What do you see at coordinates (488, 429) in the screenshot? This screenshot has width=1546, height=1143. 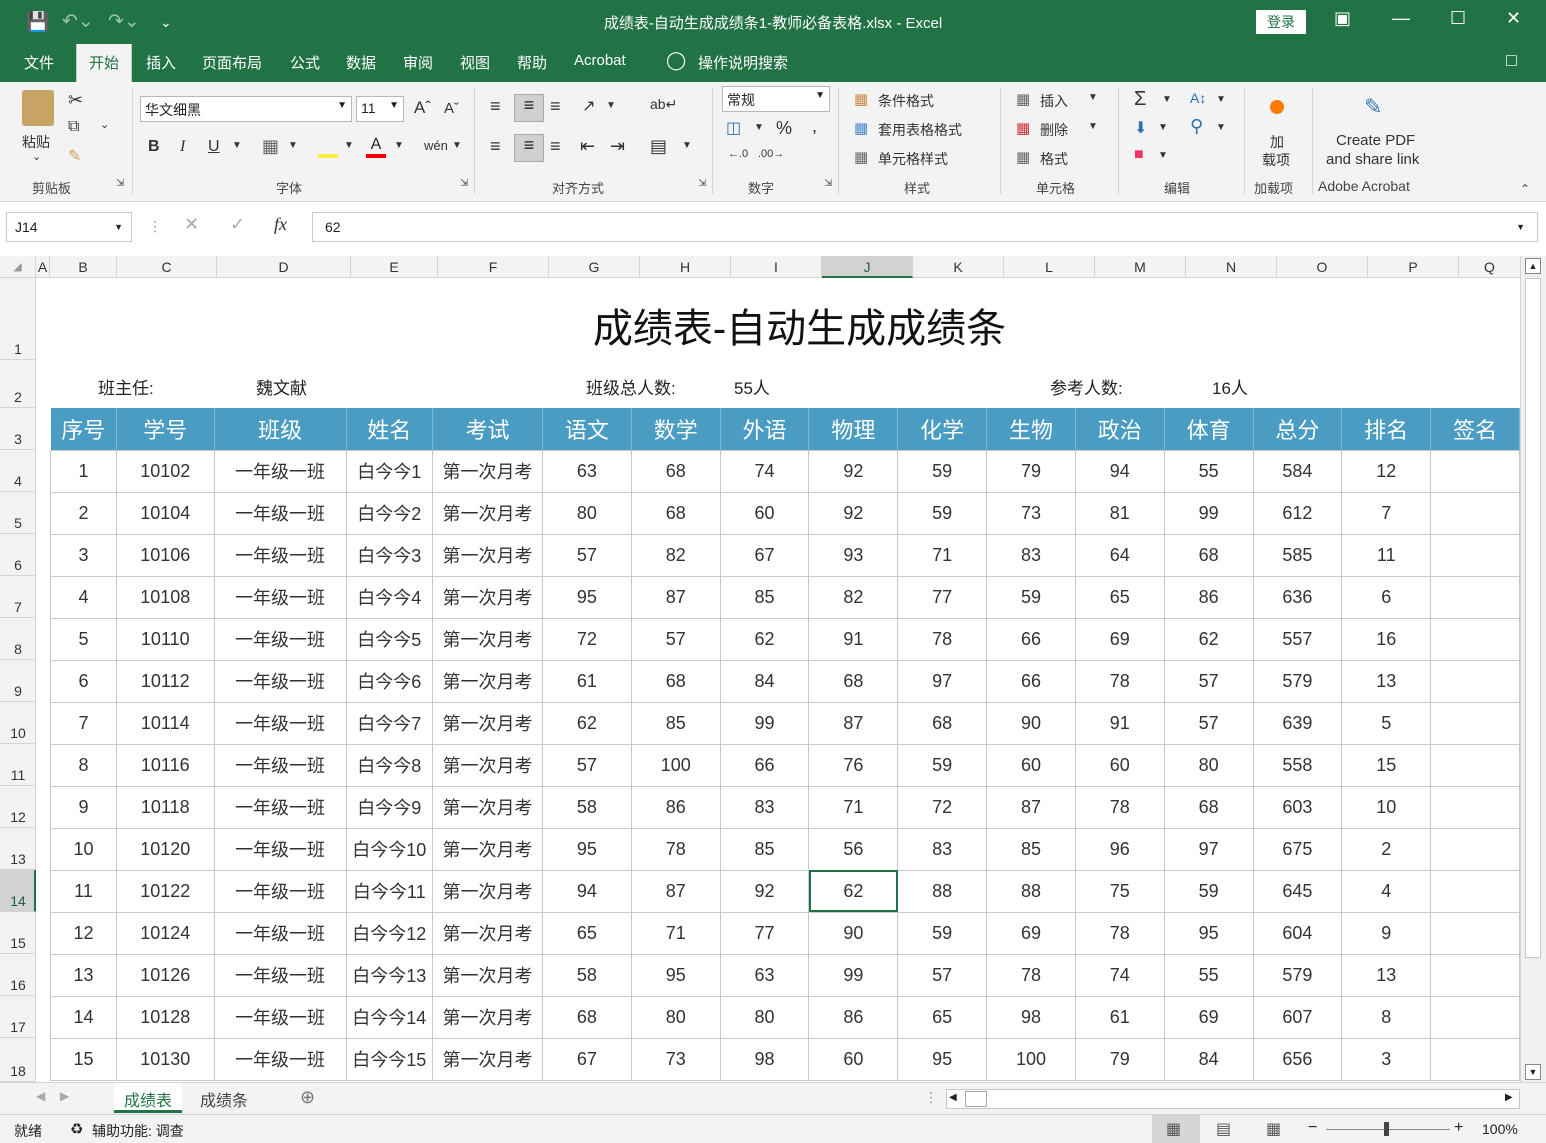 I see `column-title: 考试` at bounding box center [488, 429].